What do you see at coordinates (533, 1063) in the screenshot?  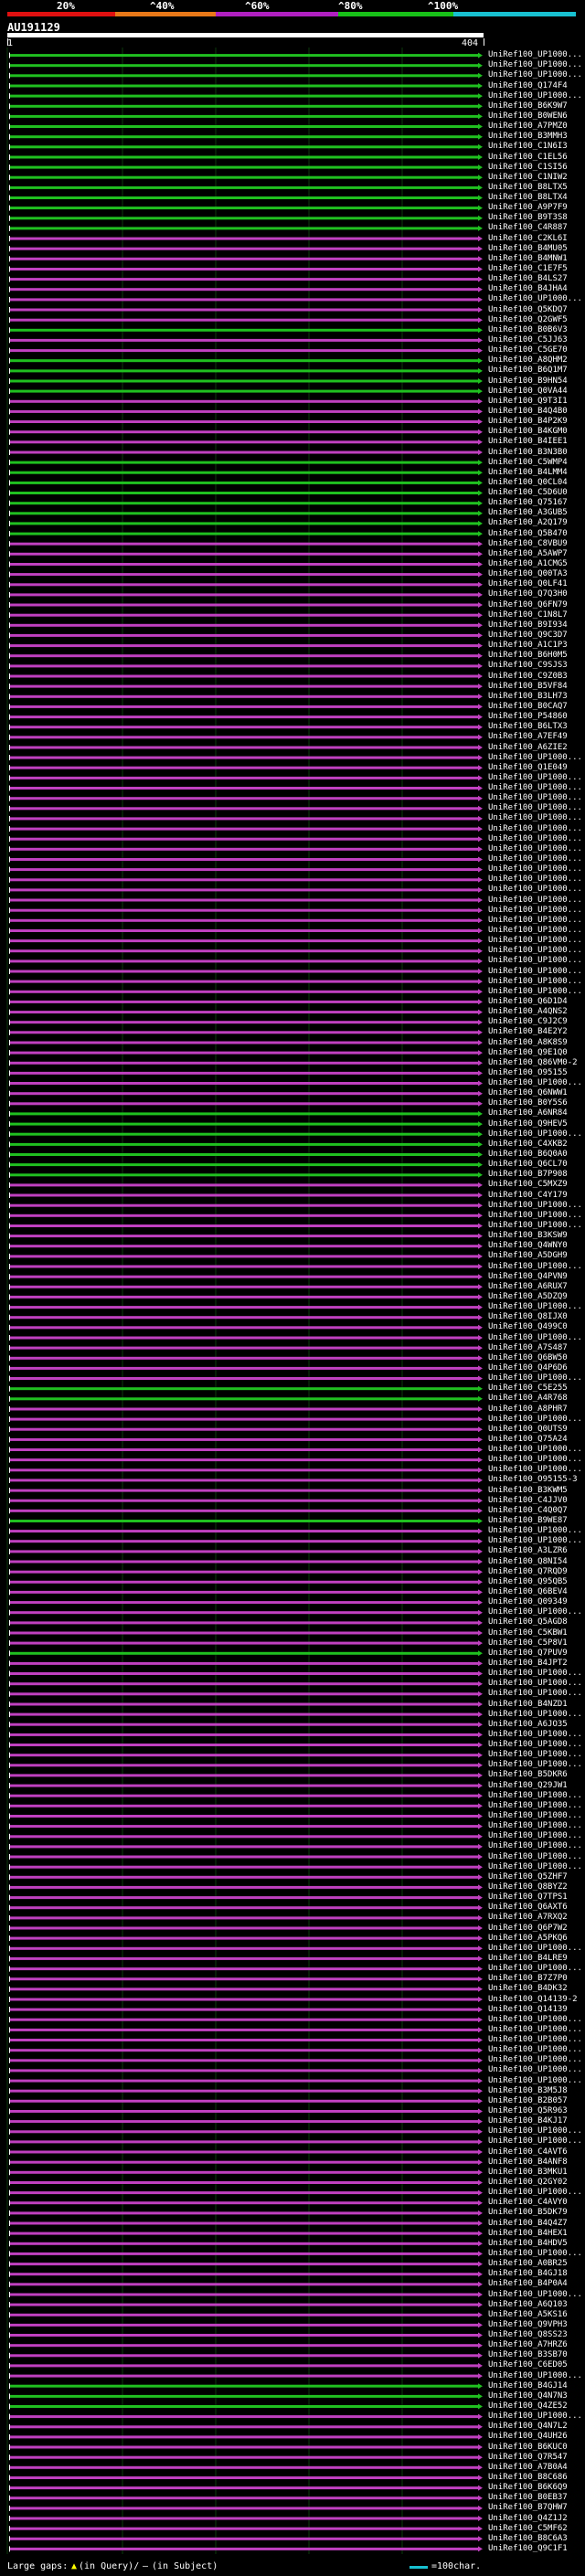 I see `hit-label: UniRef100_Q86VM0-2` at bounding box center [533, 1063].